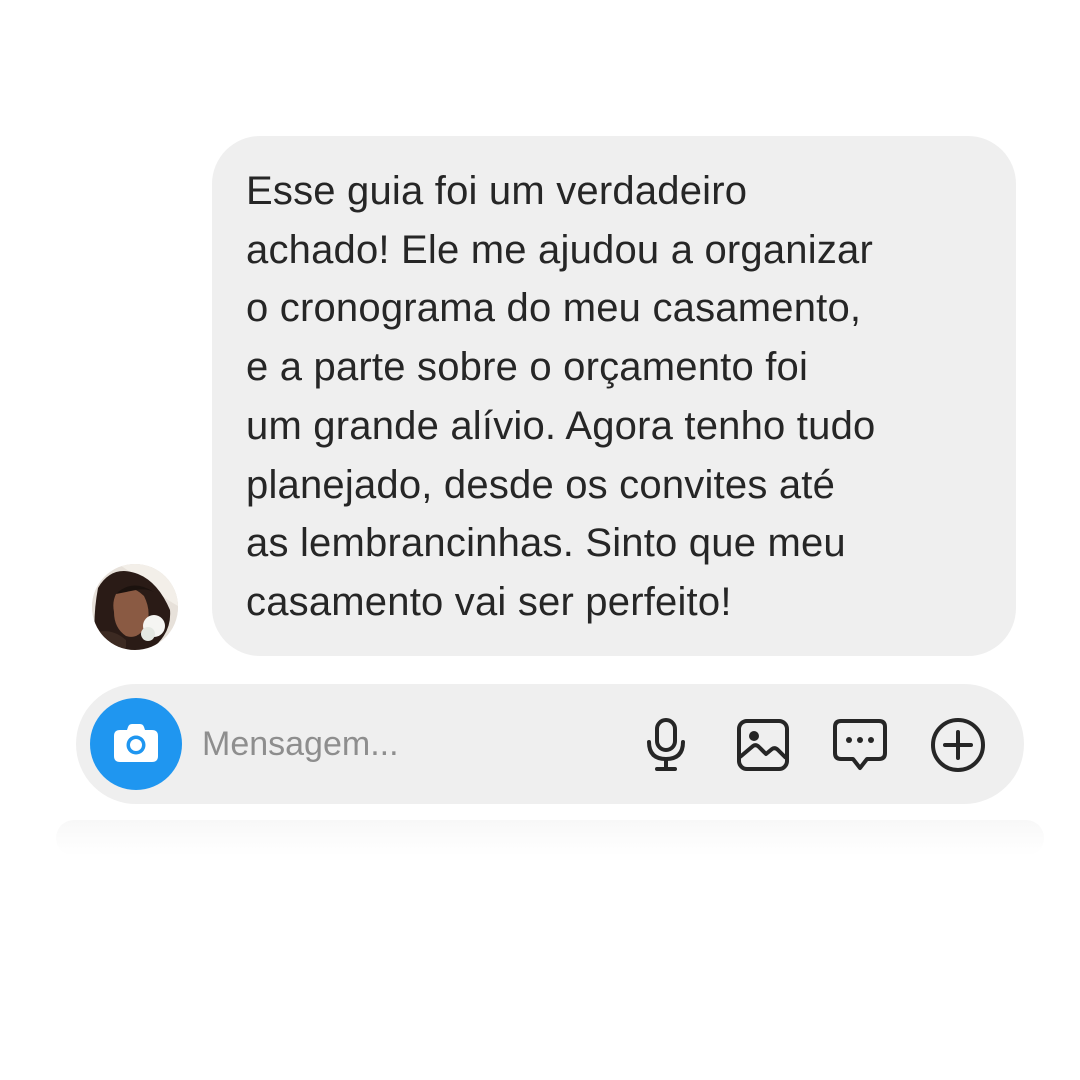 Image resolution: width=1080 pixels, height=1080 pixels. I want to click on camera-icon, so click(136, 743).